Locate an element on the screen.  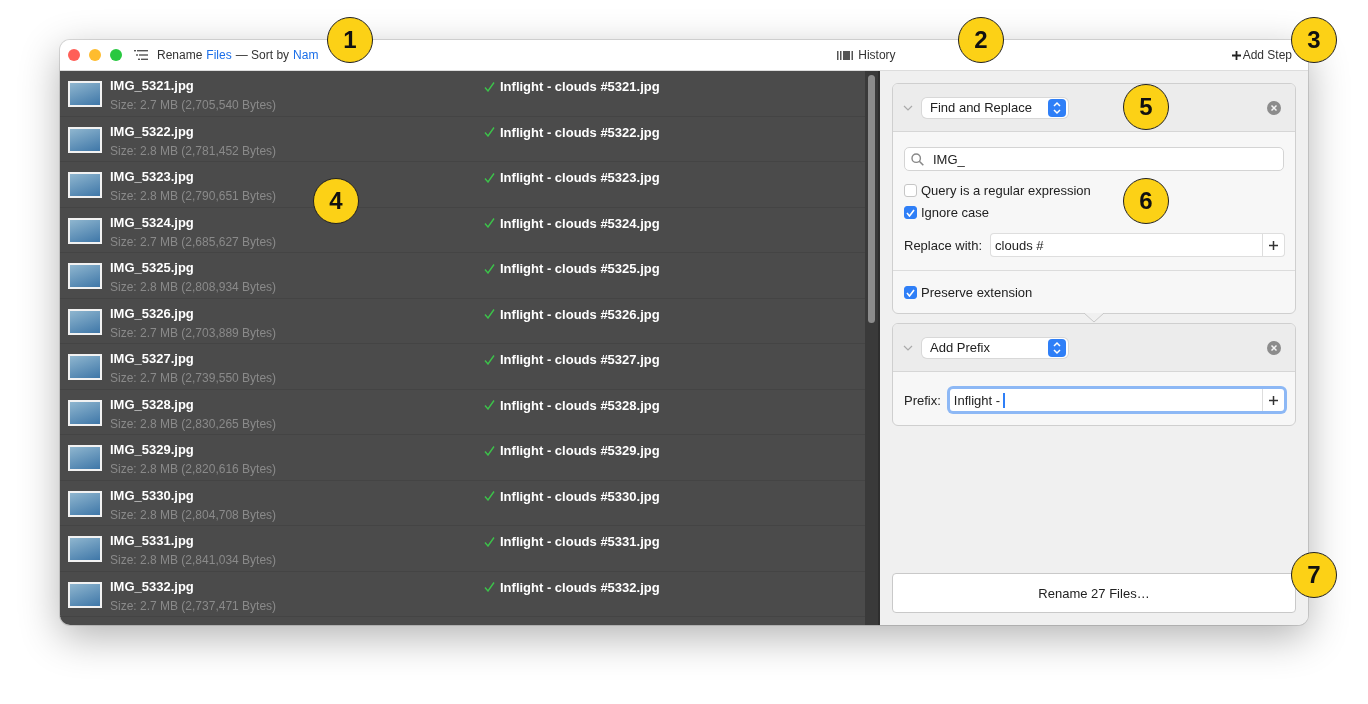
file-name: IMG_5330.jpg is located at coordinates (152, 495).